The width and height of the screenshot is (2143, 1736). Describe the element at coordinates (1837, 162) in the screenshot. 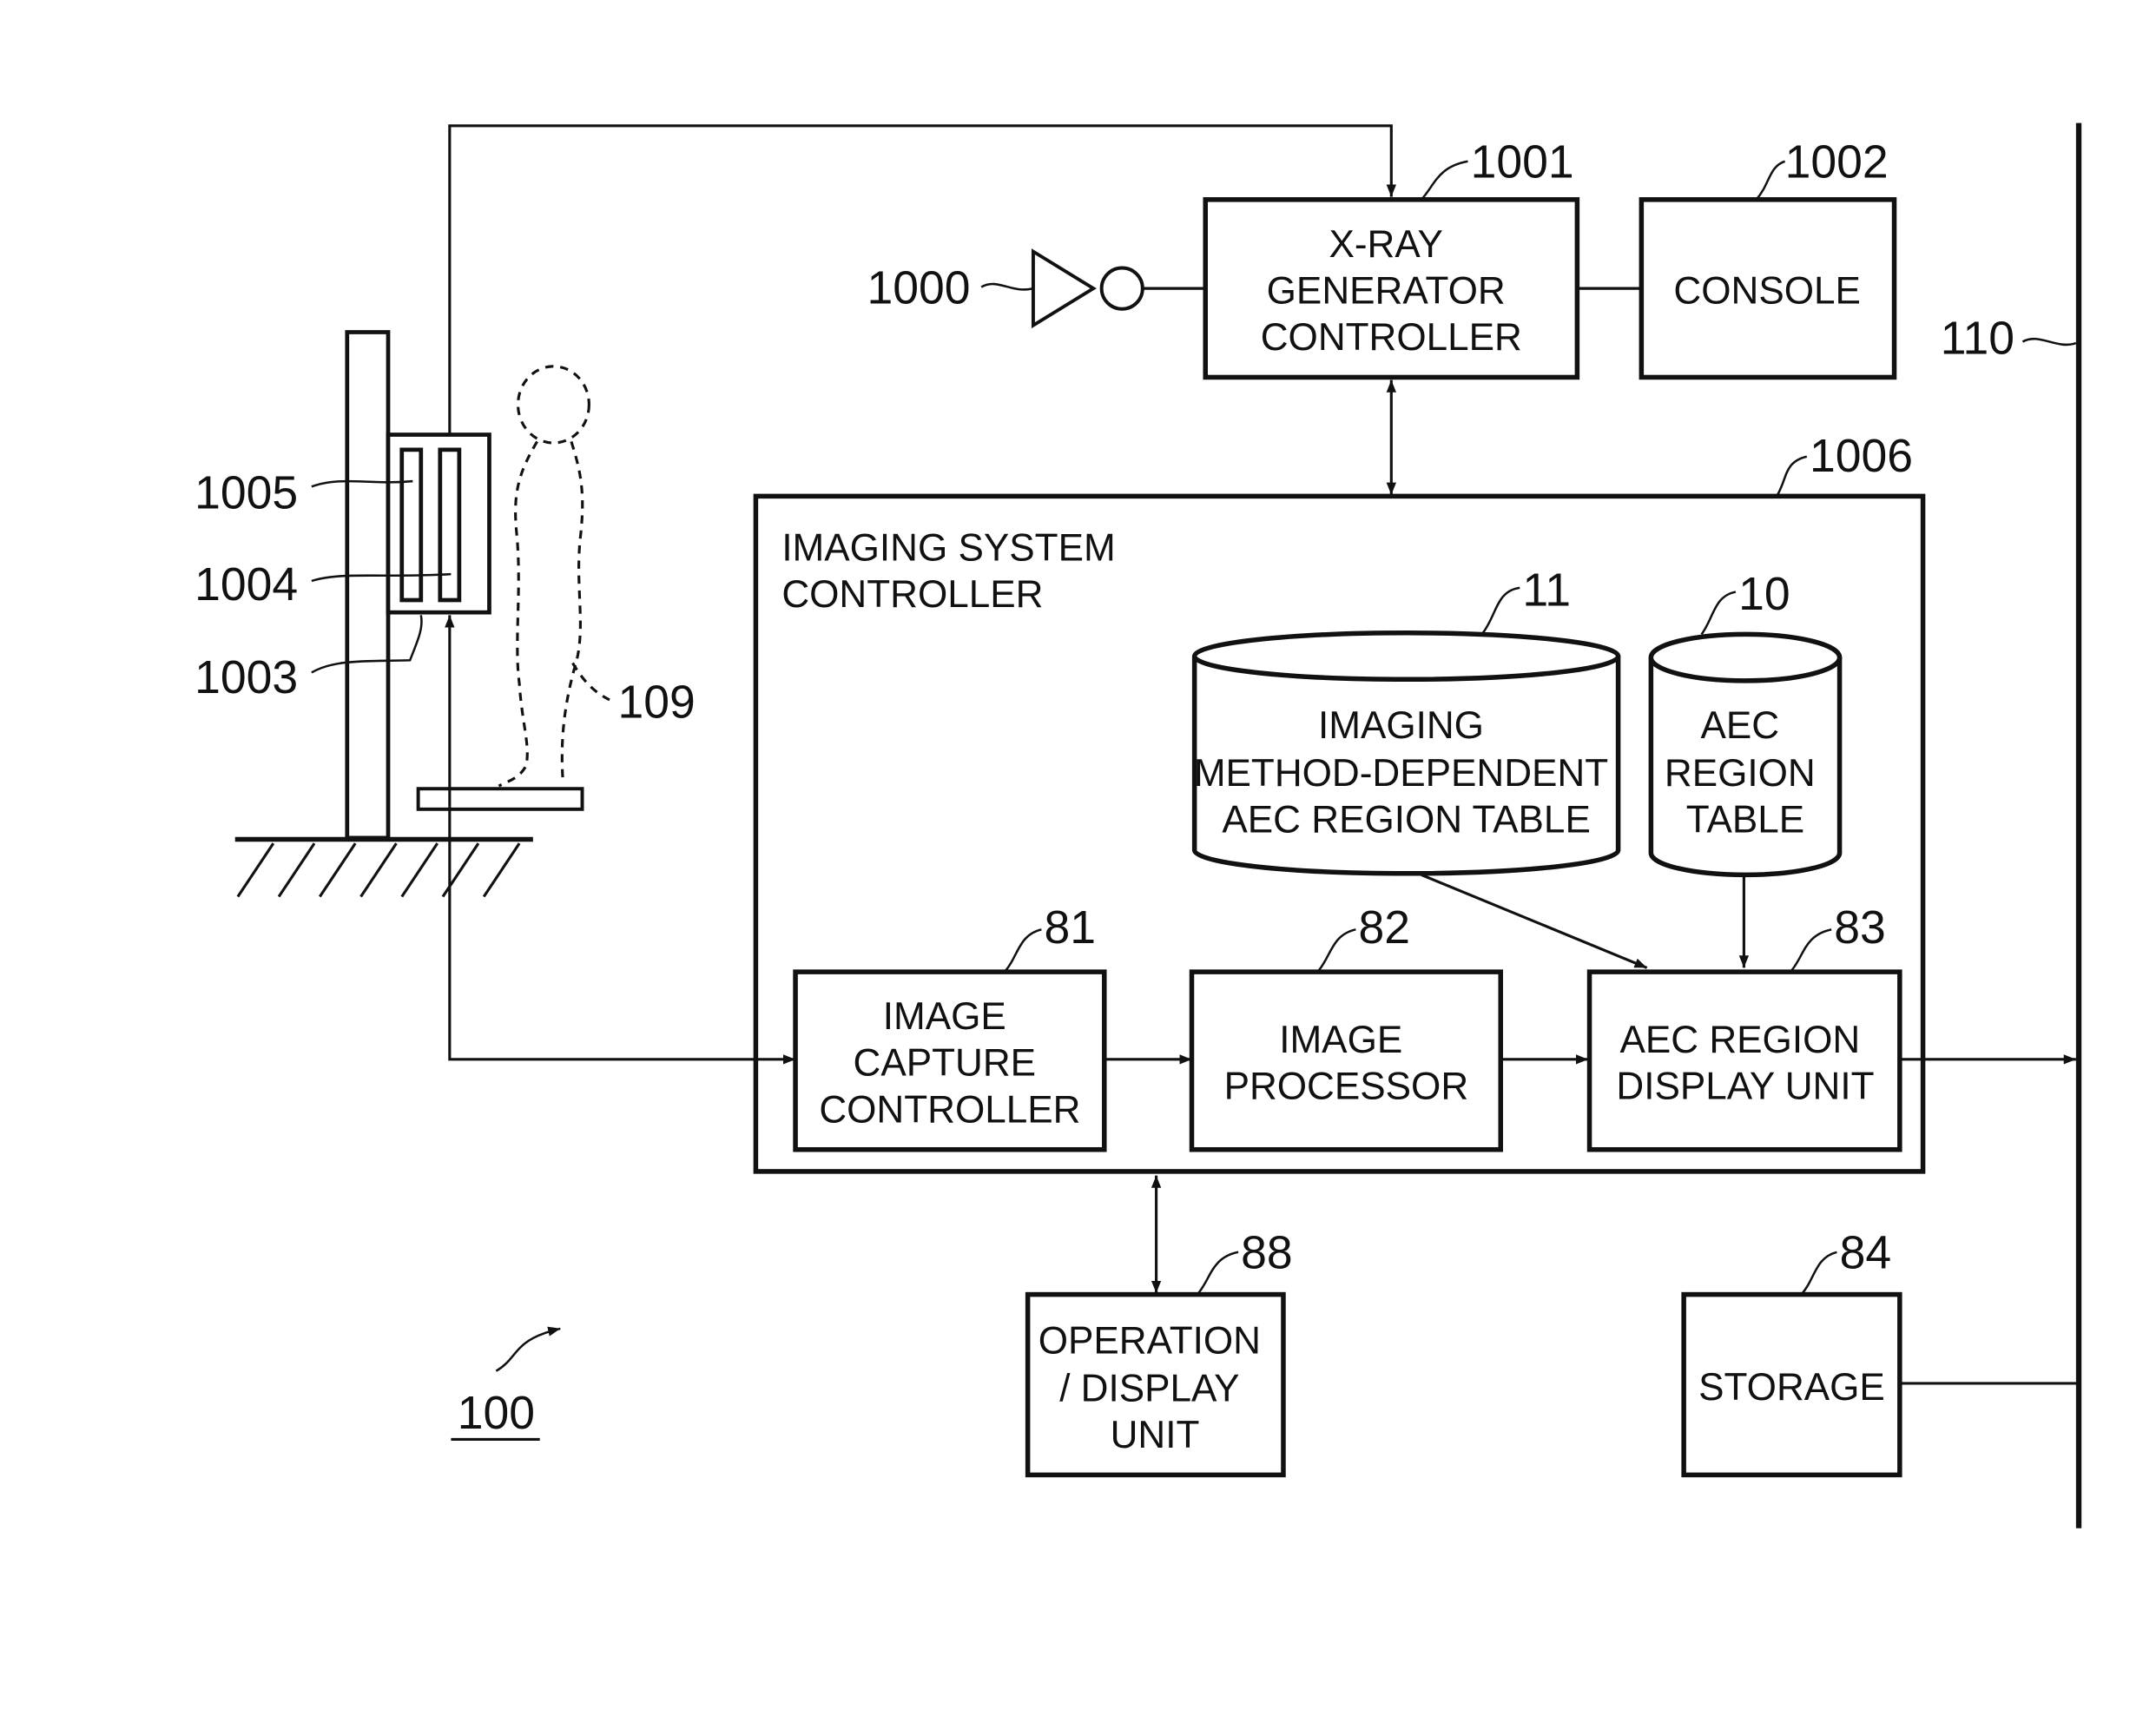

I see `ref-1002: 1002` at that location.